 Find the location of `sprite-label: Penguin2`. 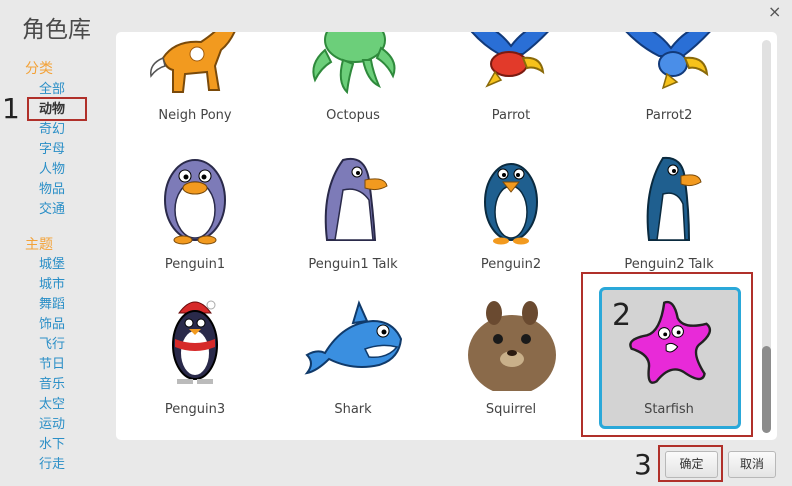

sprite-label: Penguin2 is located at coordinates (511, 264).